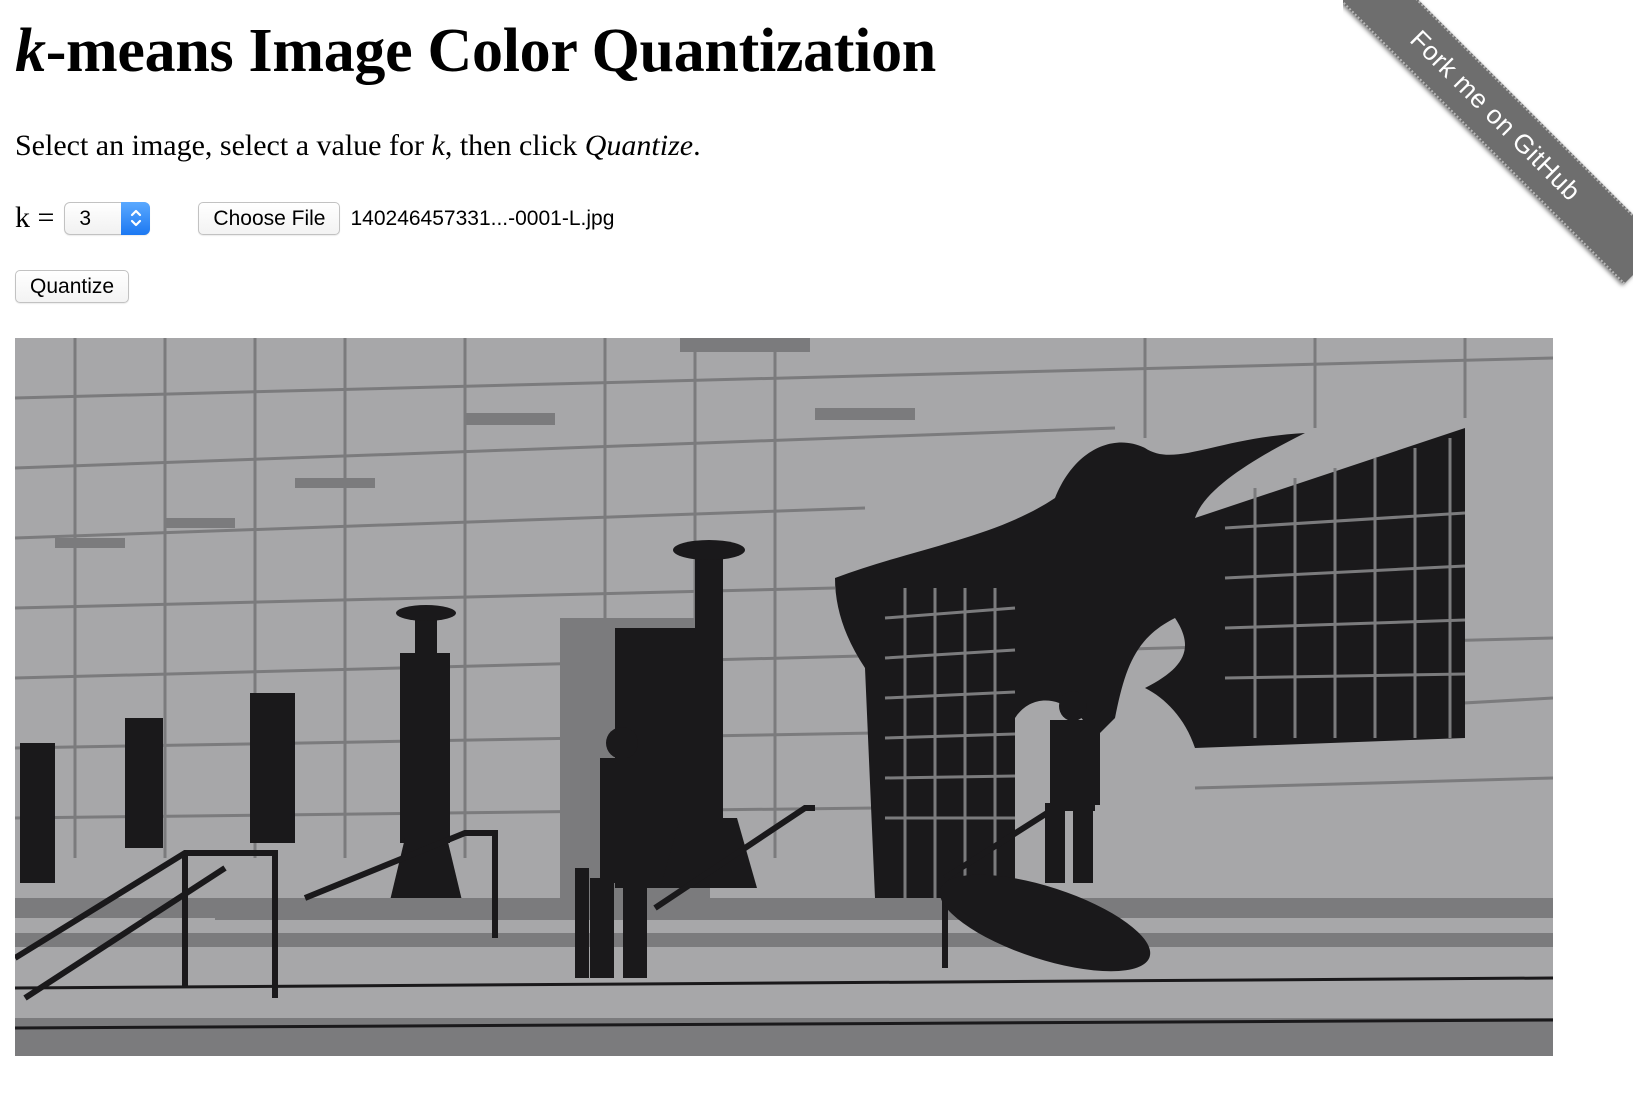  I want to click on instructions-part: Select an image, select a value for, so click(223, 145).